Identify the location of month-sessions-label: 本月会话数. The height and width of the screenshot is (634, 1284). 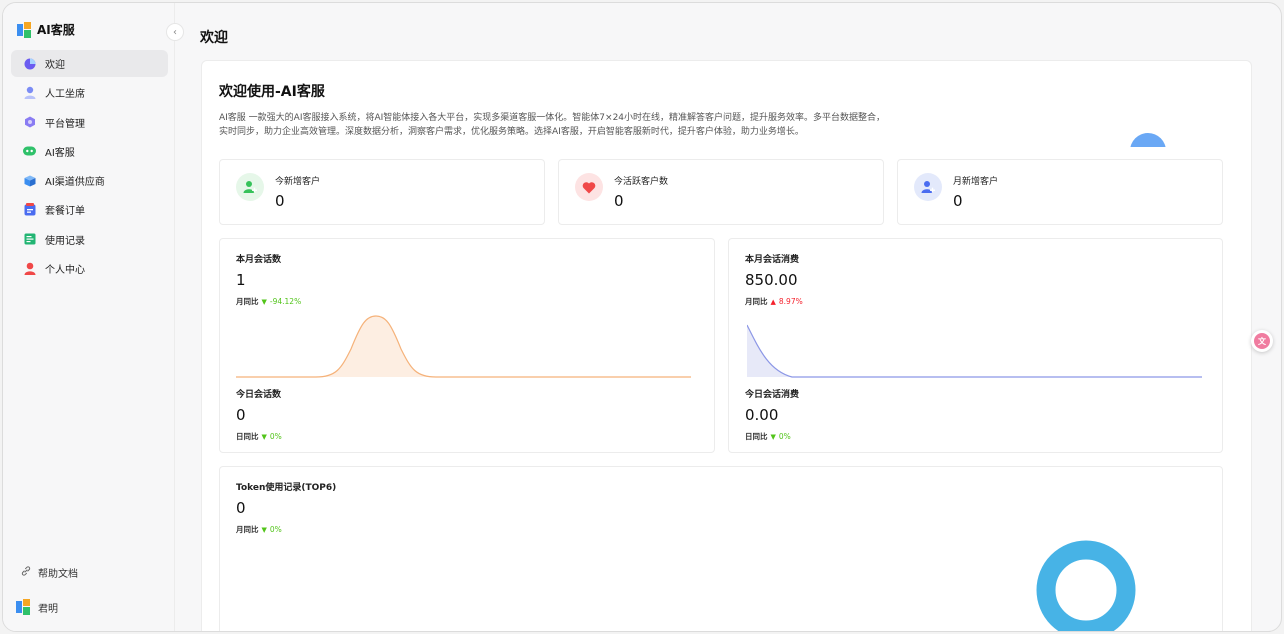
(259, 260).